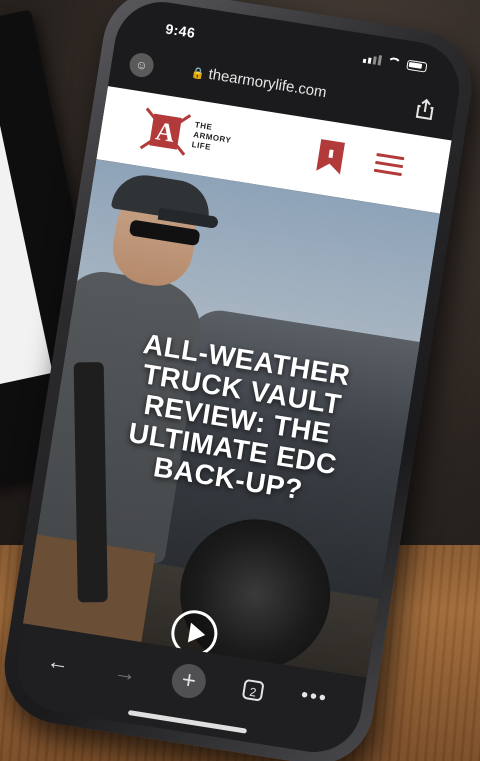 The image size is (480, 761). Describe the element at coordinates (125, 672) in the screenshot. I see `forward-arrow-icon: →` at that location.